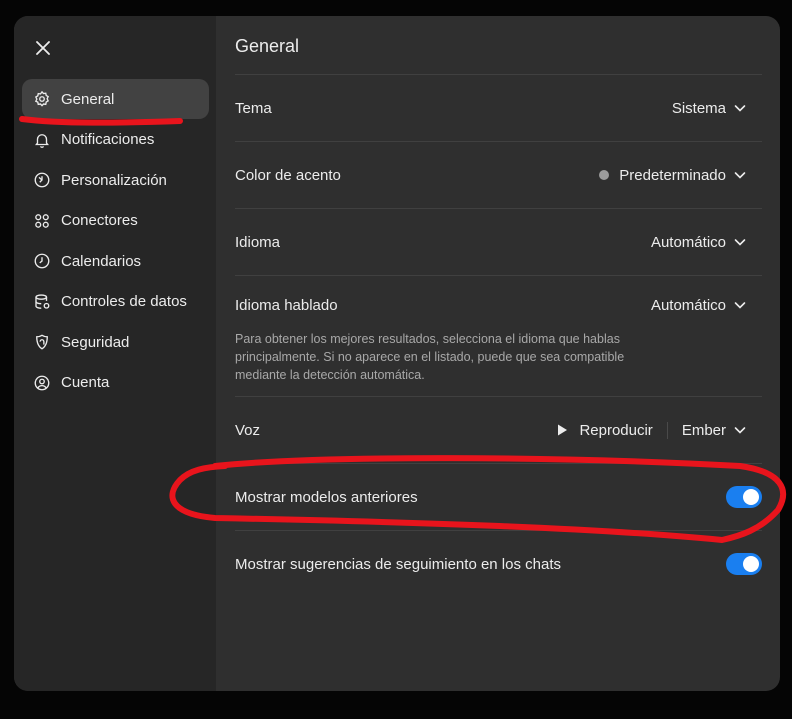 This screenshot has height=721, width=792. Describe the element at coordinates (42, 383) in the screenshot. I see `account-icon` at that location.